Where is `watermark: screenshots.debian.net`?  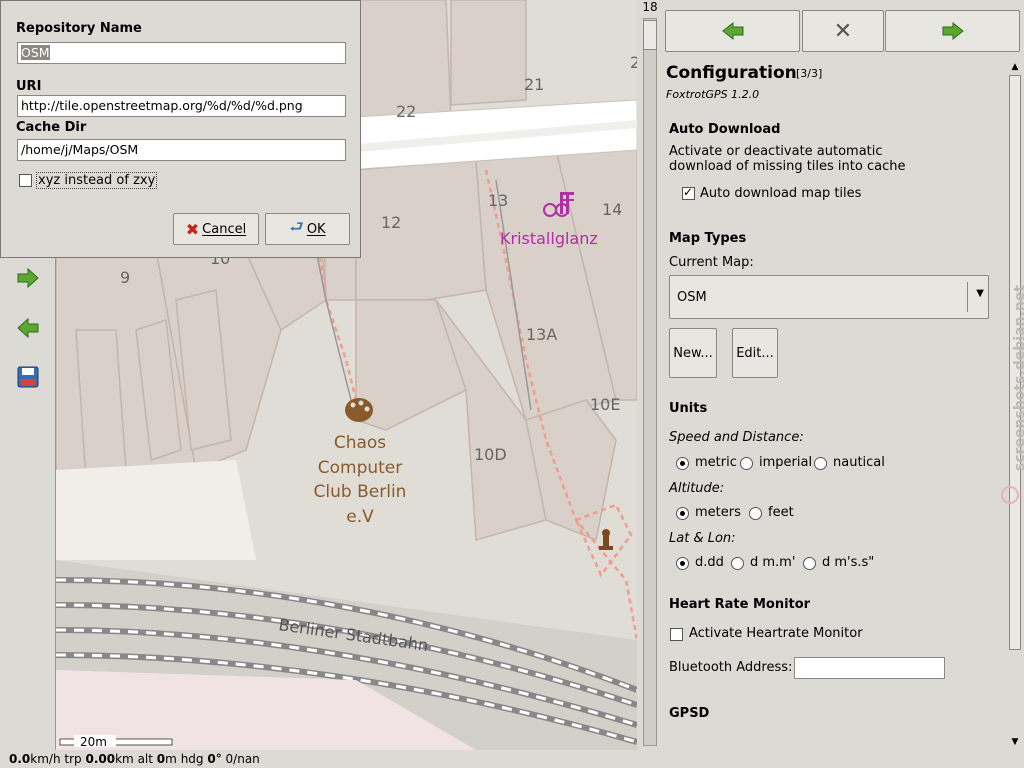
watermark: screenshots.debian.net is located at coordinates (1018, 378).